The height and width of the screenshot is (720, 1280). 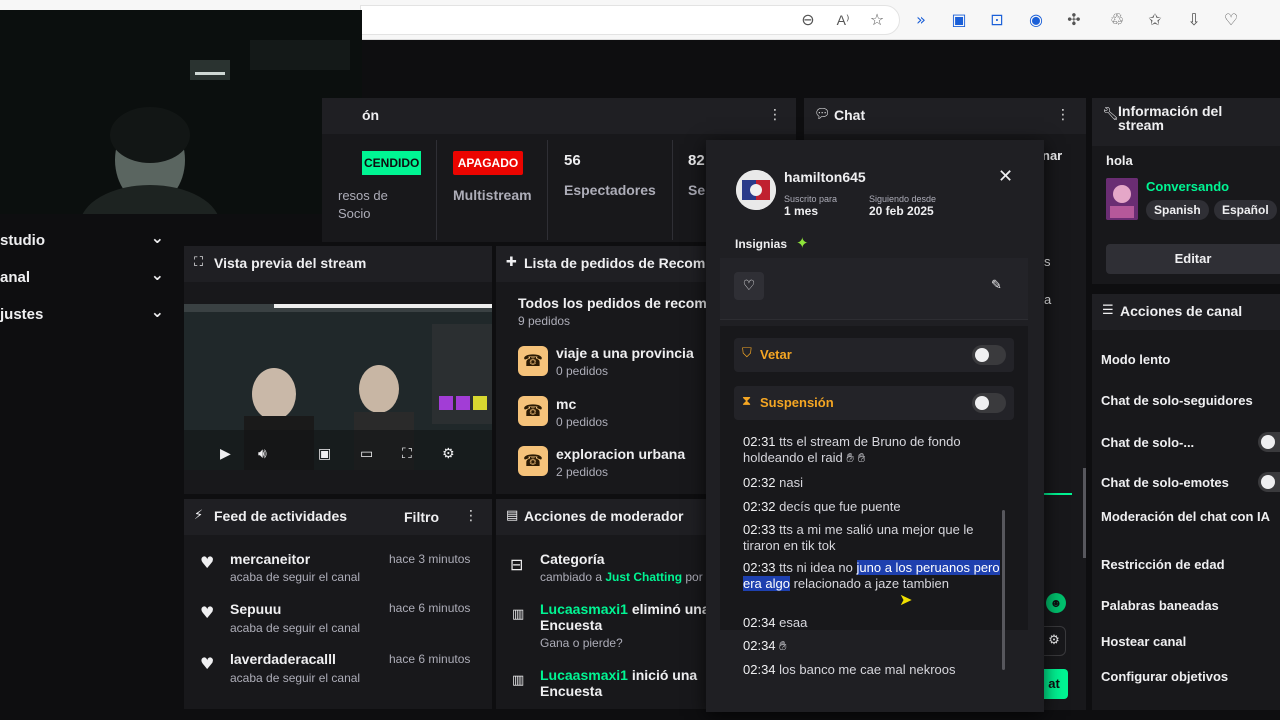 I want to click on pip-icon: ▣, so click(x=324, y=454).